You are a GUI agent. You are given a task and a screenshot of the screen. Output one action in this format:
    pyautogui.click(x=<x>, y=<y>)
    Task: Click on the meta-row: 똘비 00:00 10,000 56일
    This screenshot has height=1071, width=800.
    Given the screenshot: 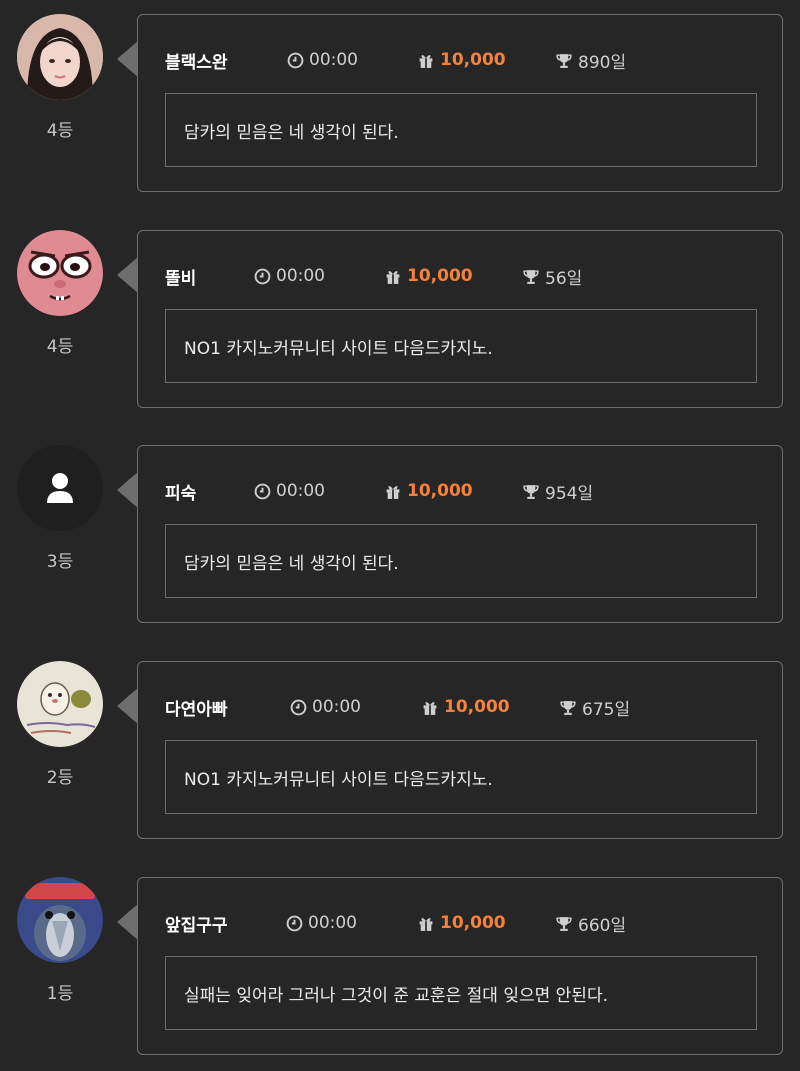 What is the action you would take?
    pyautogui.click(x=373, y=276)
    